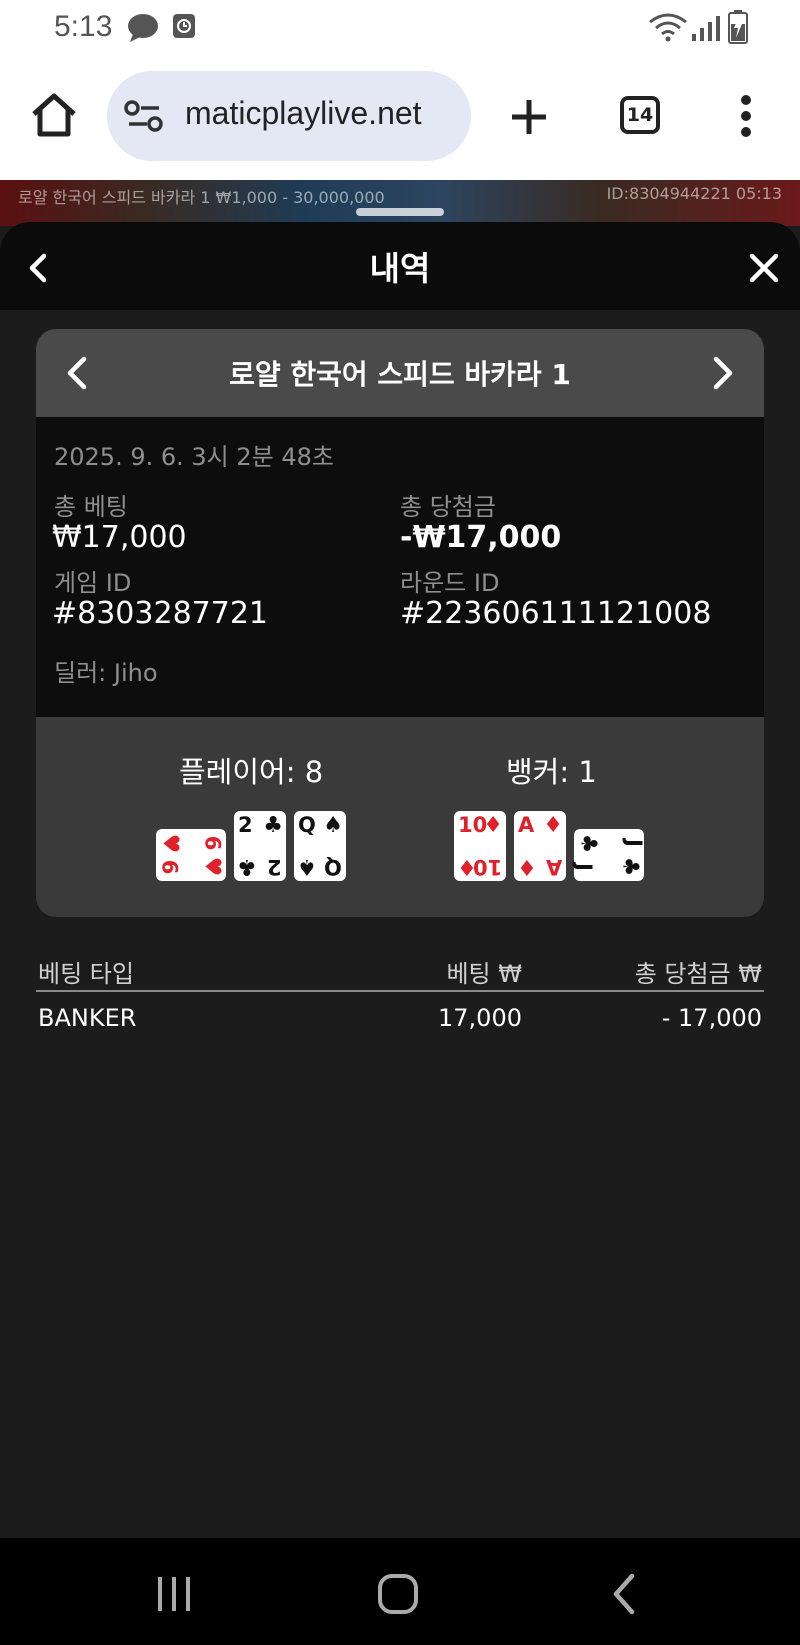  What do you see at coordinates (480, 1018) in the screenshot?
I see `row-bet-amount: 17,000` at bounding box center [480, 1018].